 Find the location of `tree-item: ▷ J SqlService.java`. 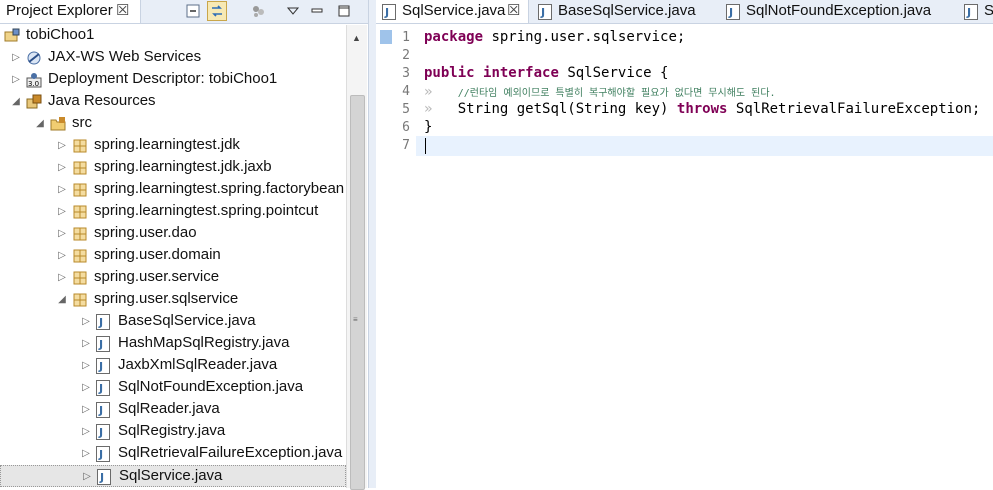

tree-item: ▷ J SqlService.java is located at coordinates (173, 476).